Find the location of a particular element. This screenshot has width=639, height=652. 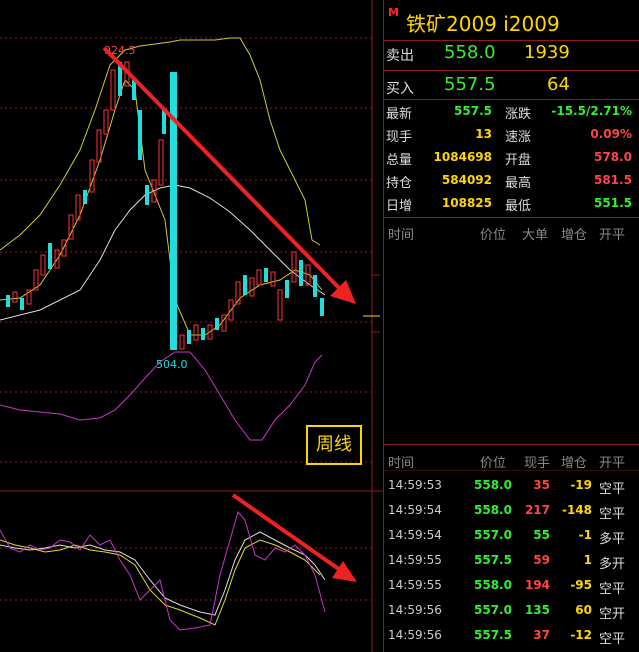

stat-label-daily-increase: 日增 is located at coordinates (399, 206).